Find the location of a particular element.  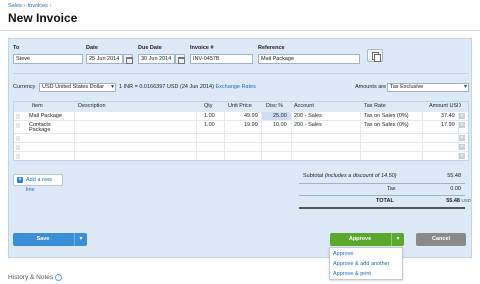

column-header-unit-price: Unit Price is located at coordinates (240, 106).